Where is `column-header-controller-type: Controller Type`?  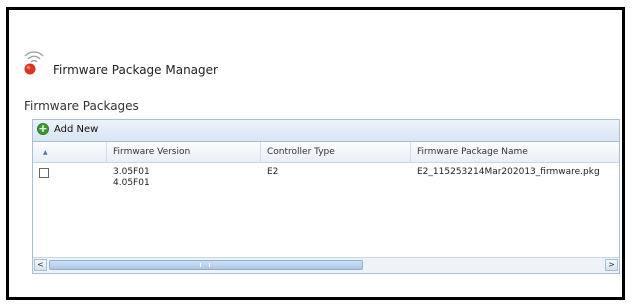 column-header-controller-type: Controller Type is located at coordinates (336, 152).